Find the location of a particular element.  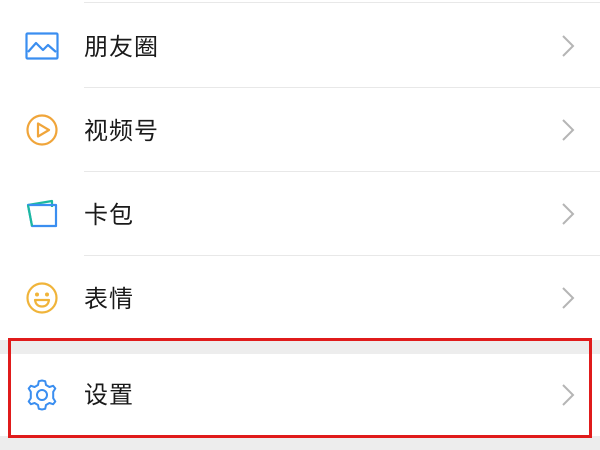

menu-item-label: 表情 is located at coordinates (109, 299).